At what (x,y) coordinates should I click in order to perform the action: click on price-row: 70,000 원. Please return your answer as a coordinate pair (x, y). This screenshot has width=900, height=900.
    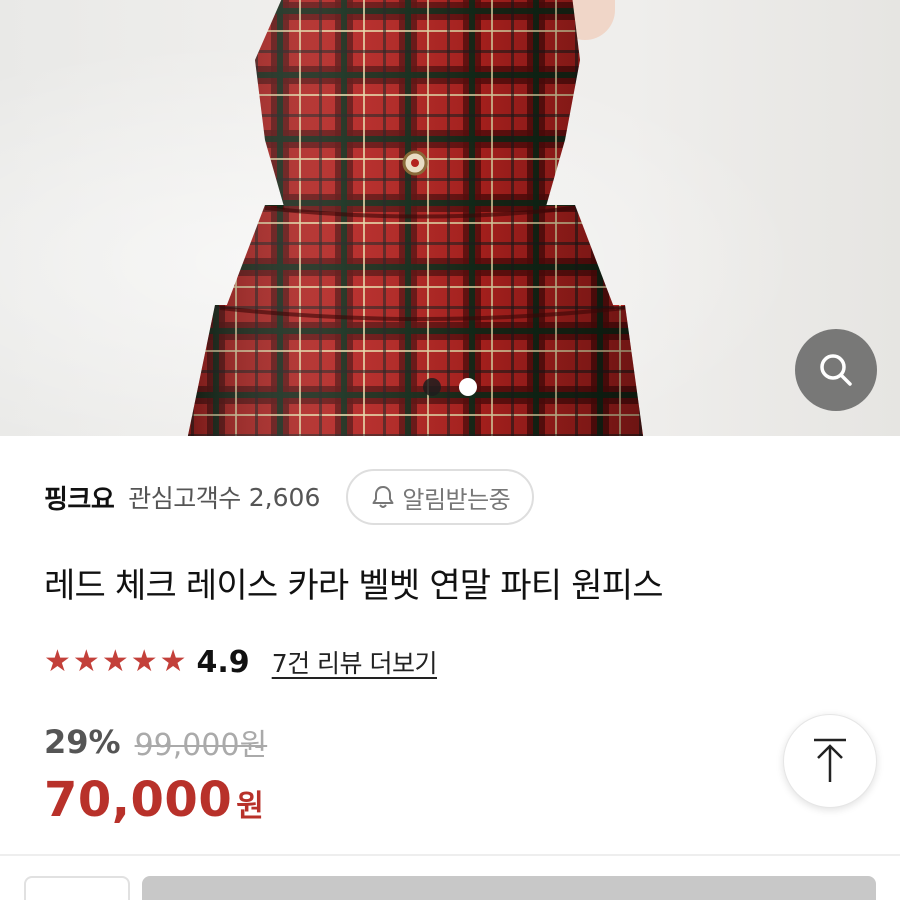
    Looking at the image, I should click on (154, 800).